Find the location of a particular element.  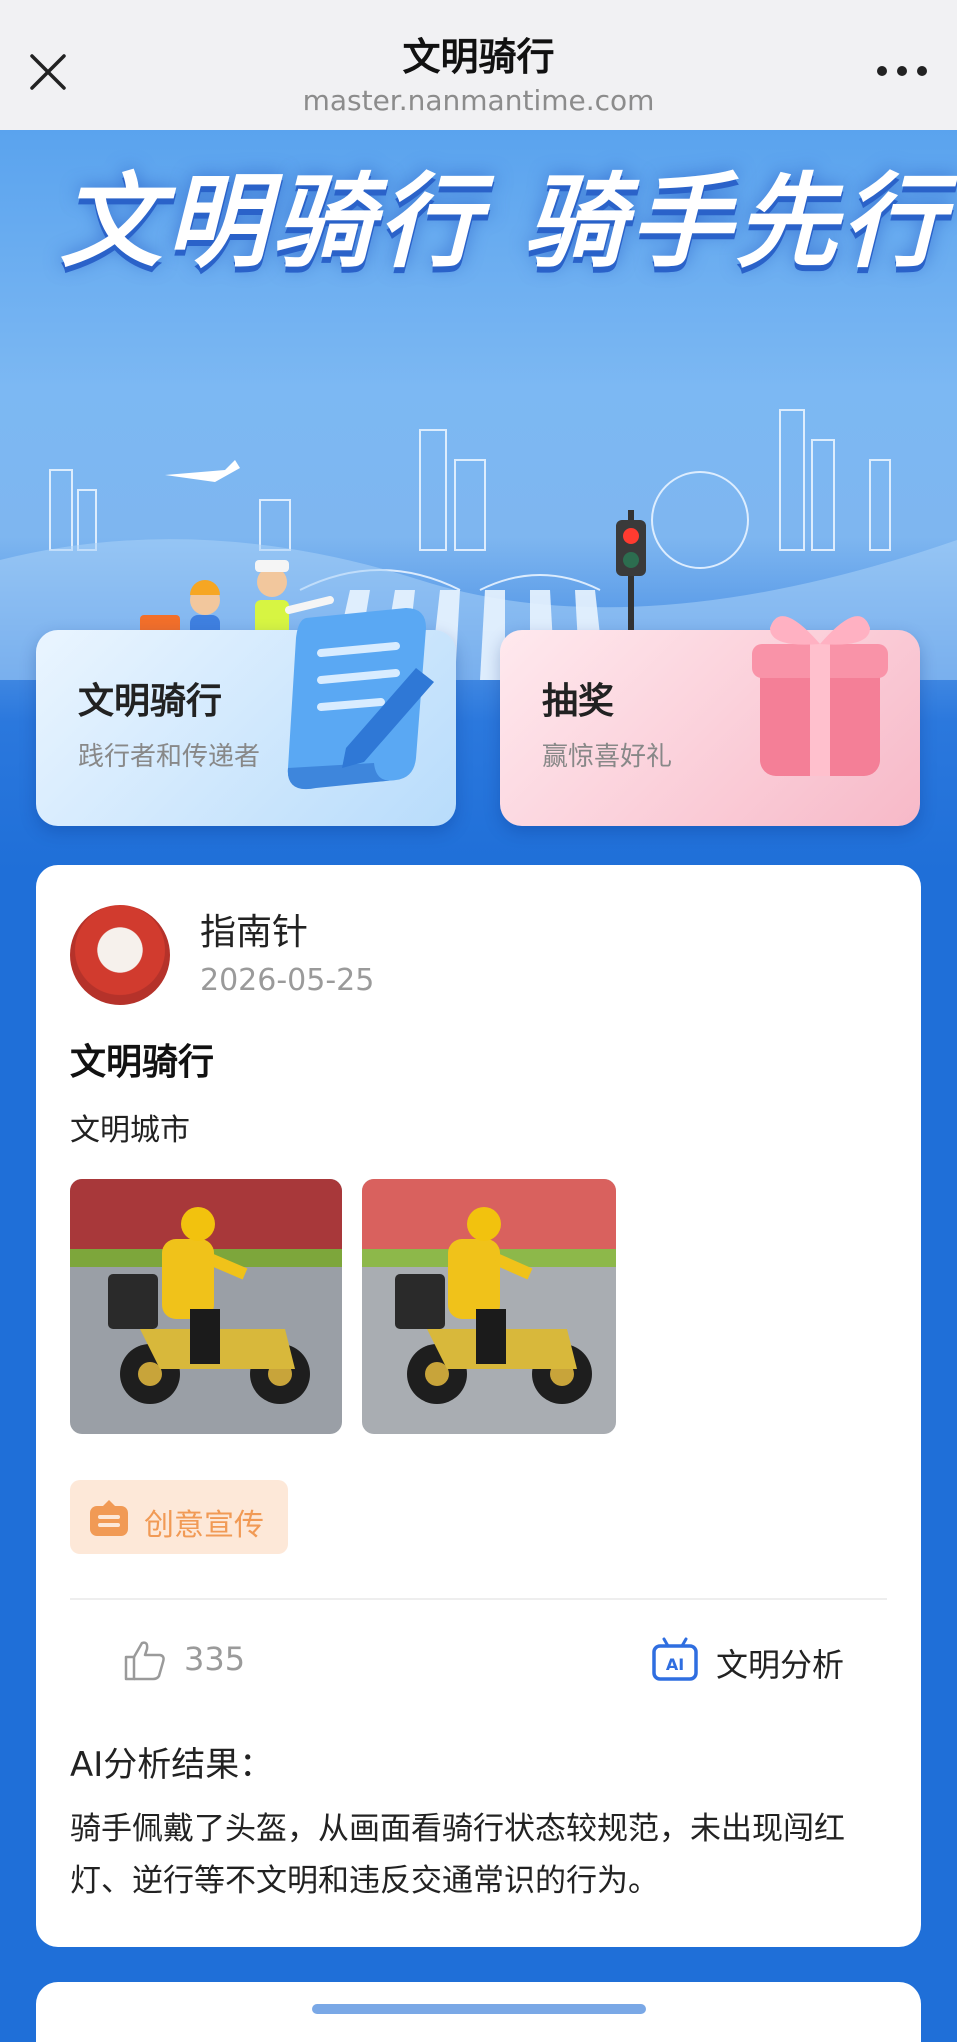

ai-tv-icon: AI is located at coordinates (675, 1660).